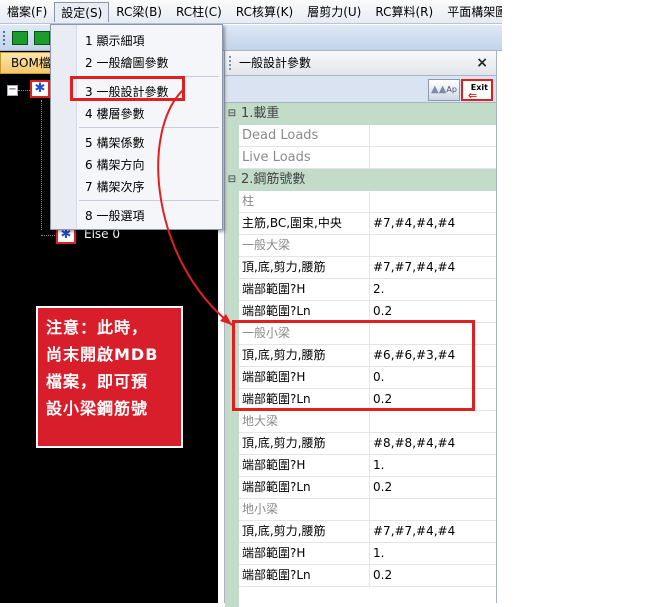 This screenshot has height=607, width=661. What do you see at coordinates (82, 11) in the screenshot?
I see `menu-settings: 設定(S)` at bounding box center [82, 11].